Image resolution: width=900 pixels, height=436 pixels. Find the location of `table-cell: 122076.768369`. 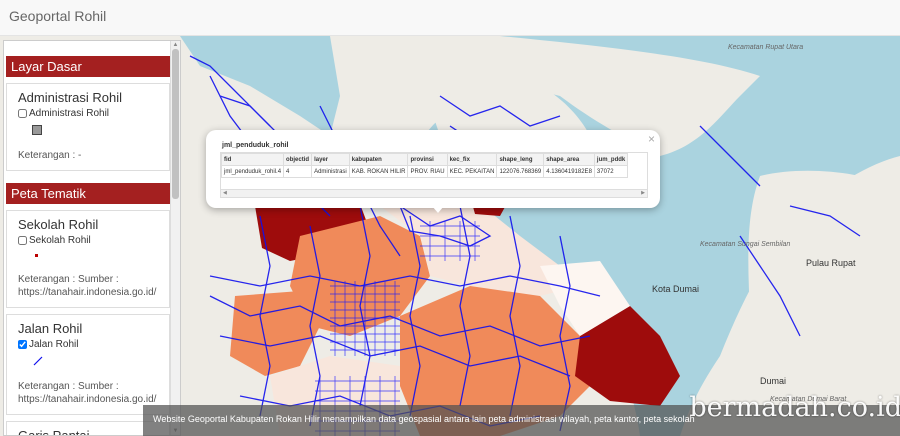

table-cell: 122076.768369 is located at coordinates (520, 171).